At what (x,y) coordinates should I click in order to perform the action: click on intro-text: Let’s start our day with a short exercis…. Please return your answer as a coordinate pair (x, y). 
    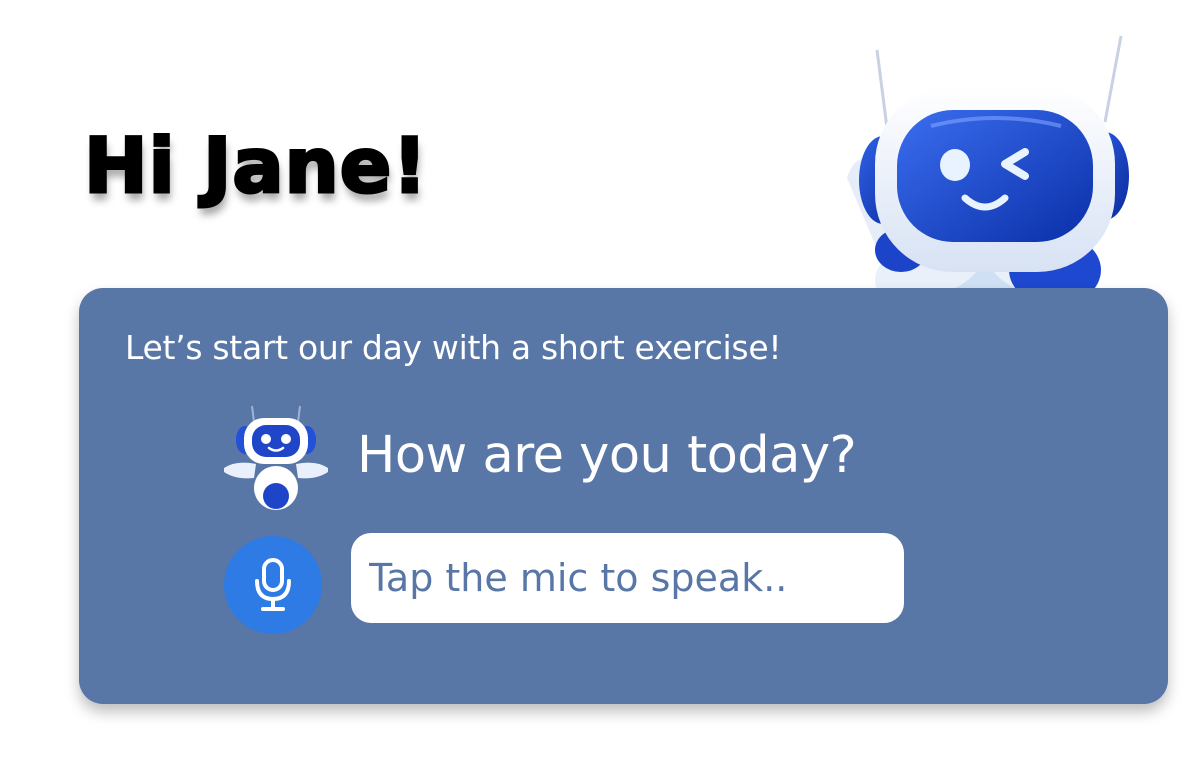
    Looking at the image, I should click on (453, 347).